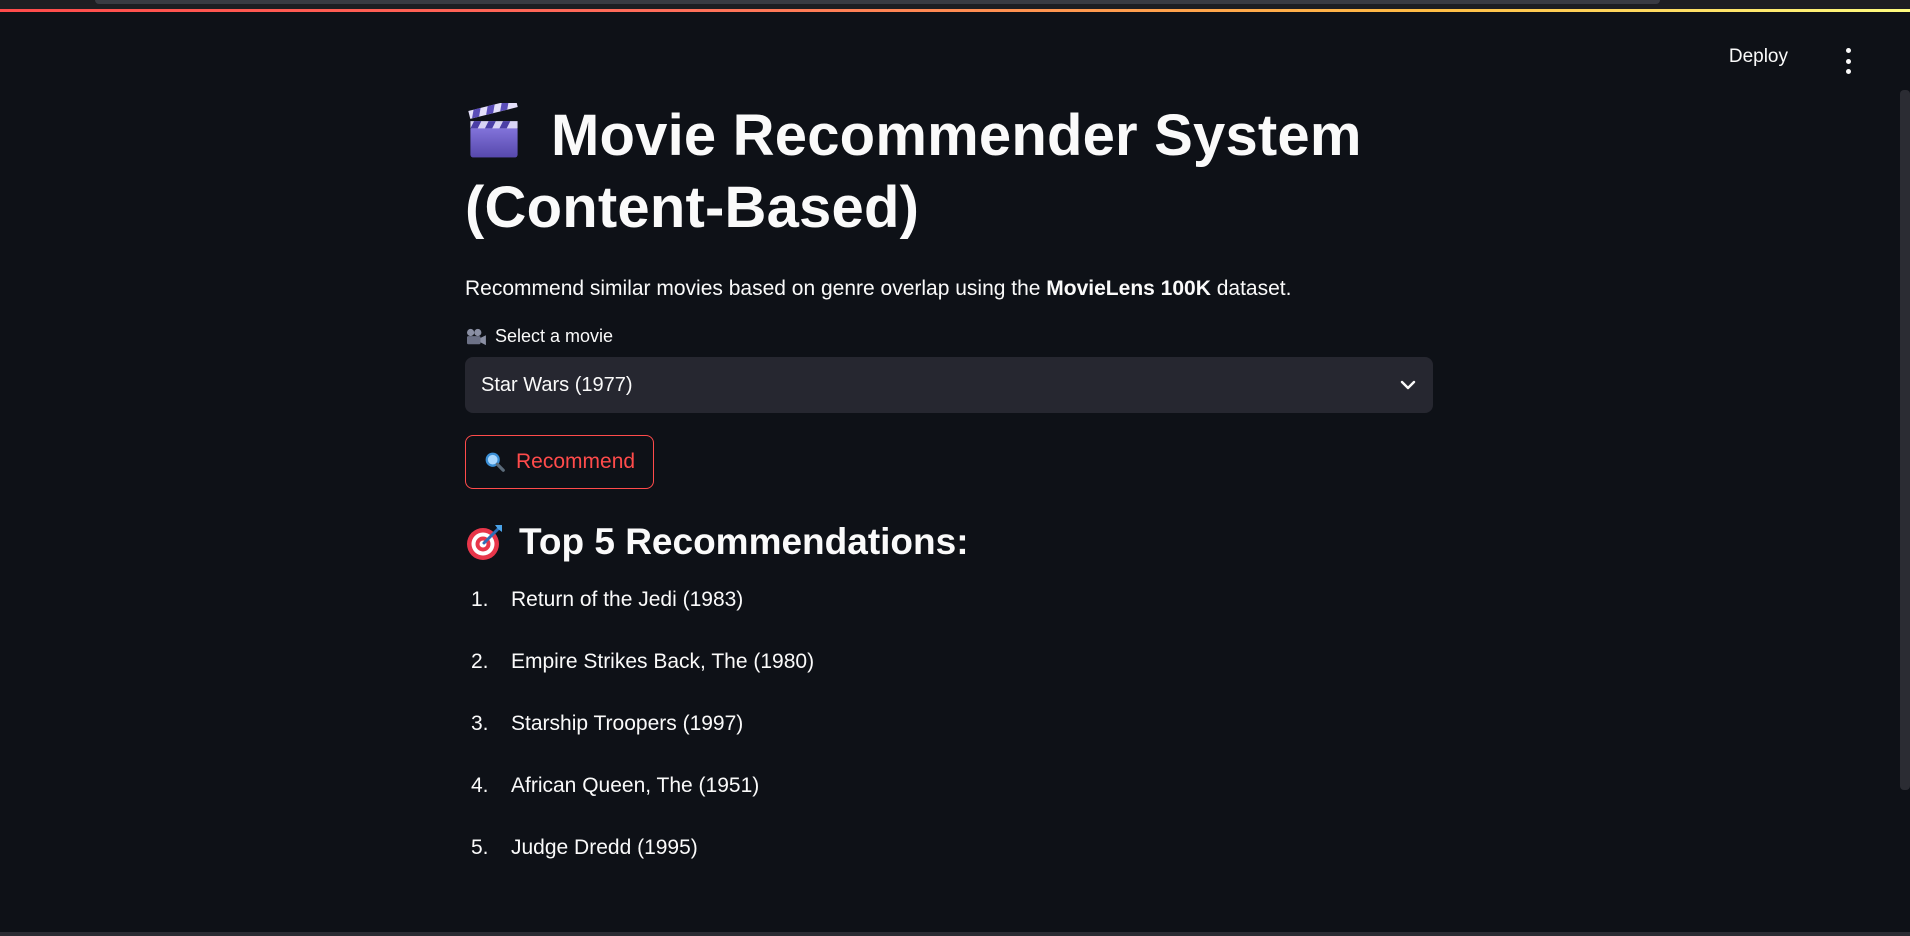 The height and width of the screenshot is (936, 1910). Describe the element at coordinates (484, 542) in the screenshot. I see `direct-hit-target-icon` at that location.